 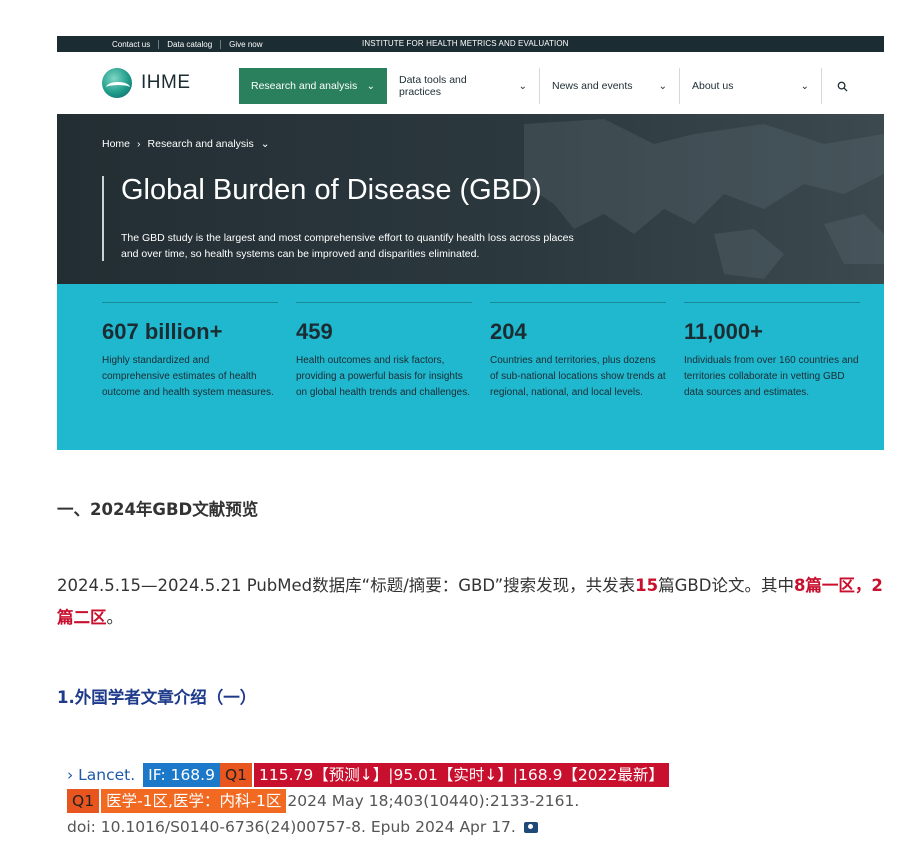 What do you see at coordinates (331, 190) in the screenshot?
I see `page-title: Global Burden of Disease (GBD)` at bounding box center [331, 190].